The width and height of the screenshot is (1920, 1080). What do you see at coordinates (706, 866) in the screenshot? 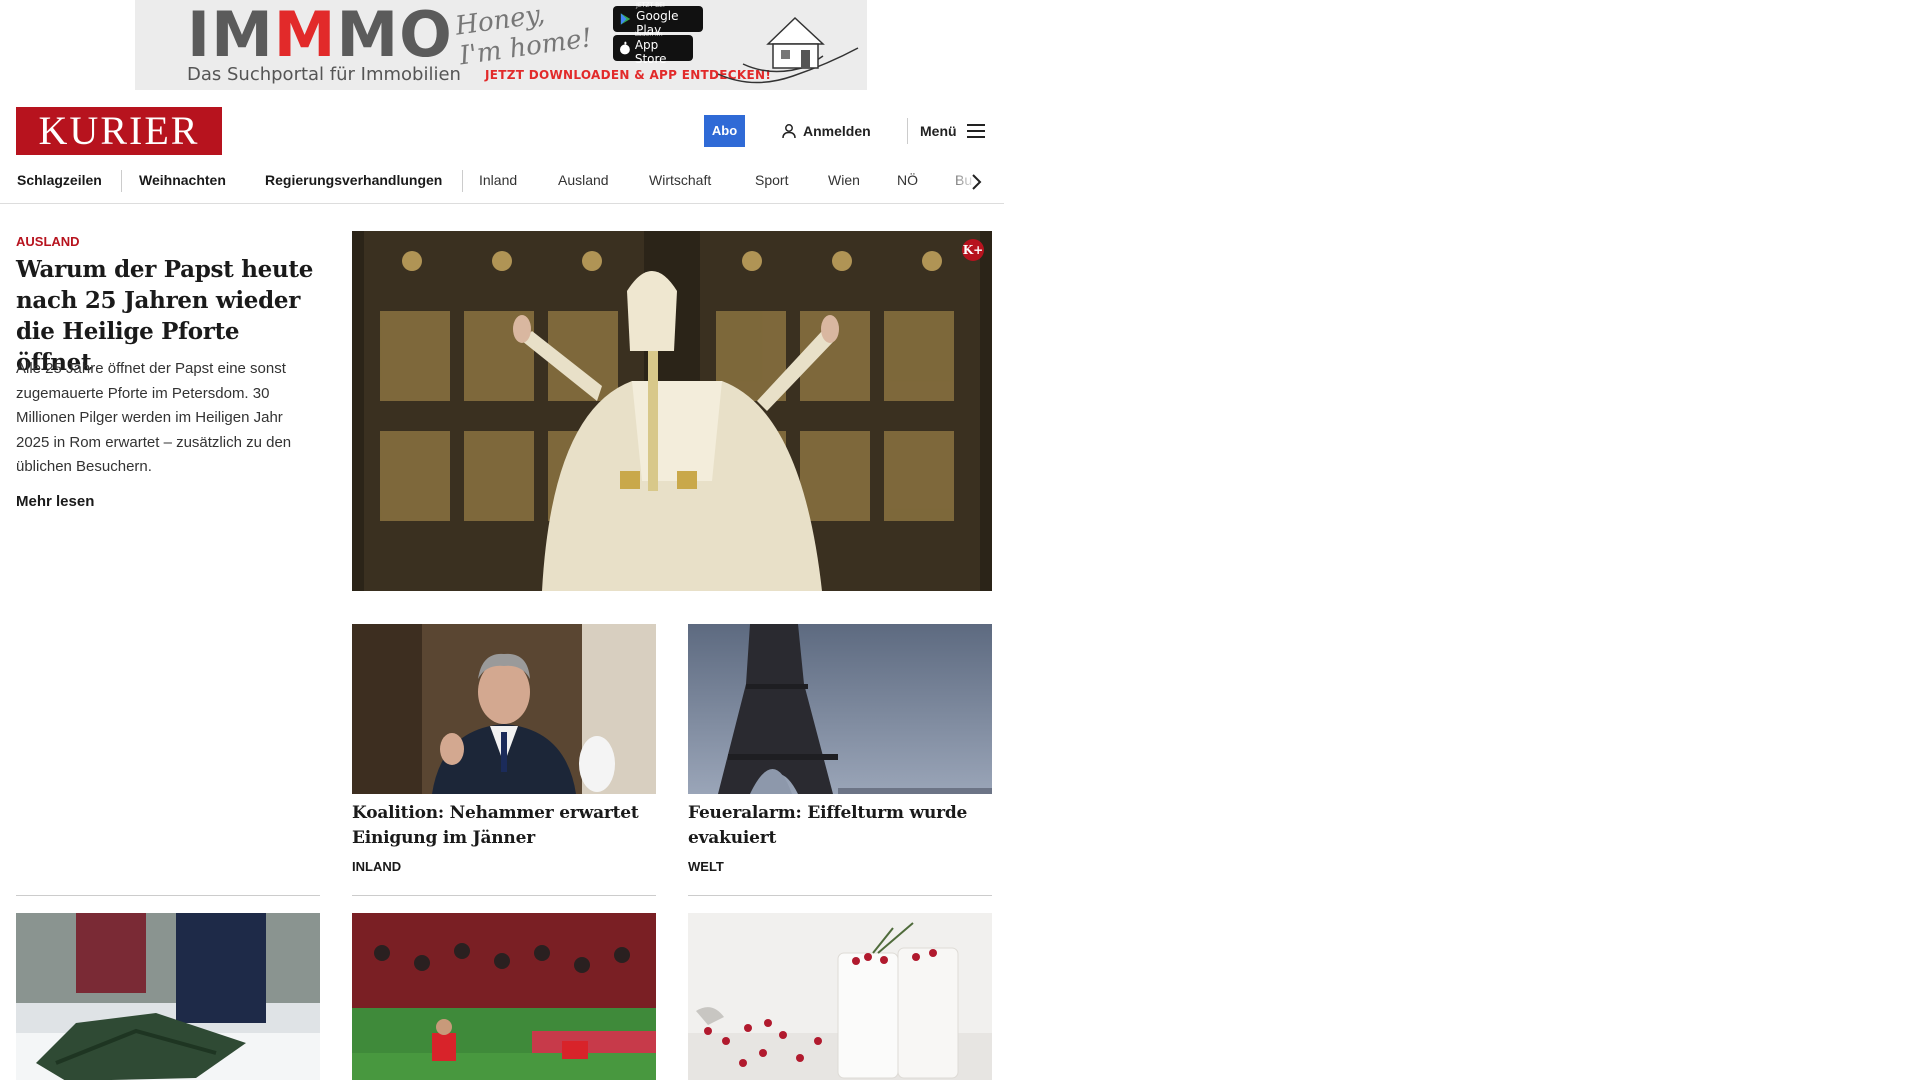
I see `article-category-welt: WELT` at bounding box center [706, 866].